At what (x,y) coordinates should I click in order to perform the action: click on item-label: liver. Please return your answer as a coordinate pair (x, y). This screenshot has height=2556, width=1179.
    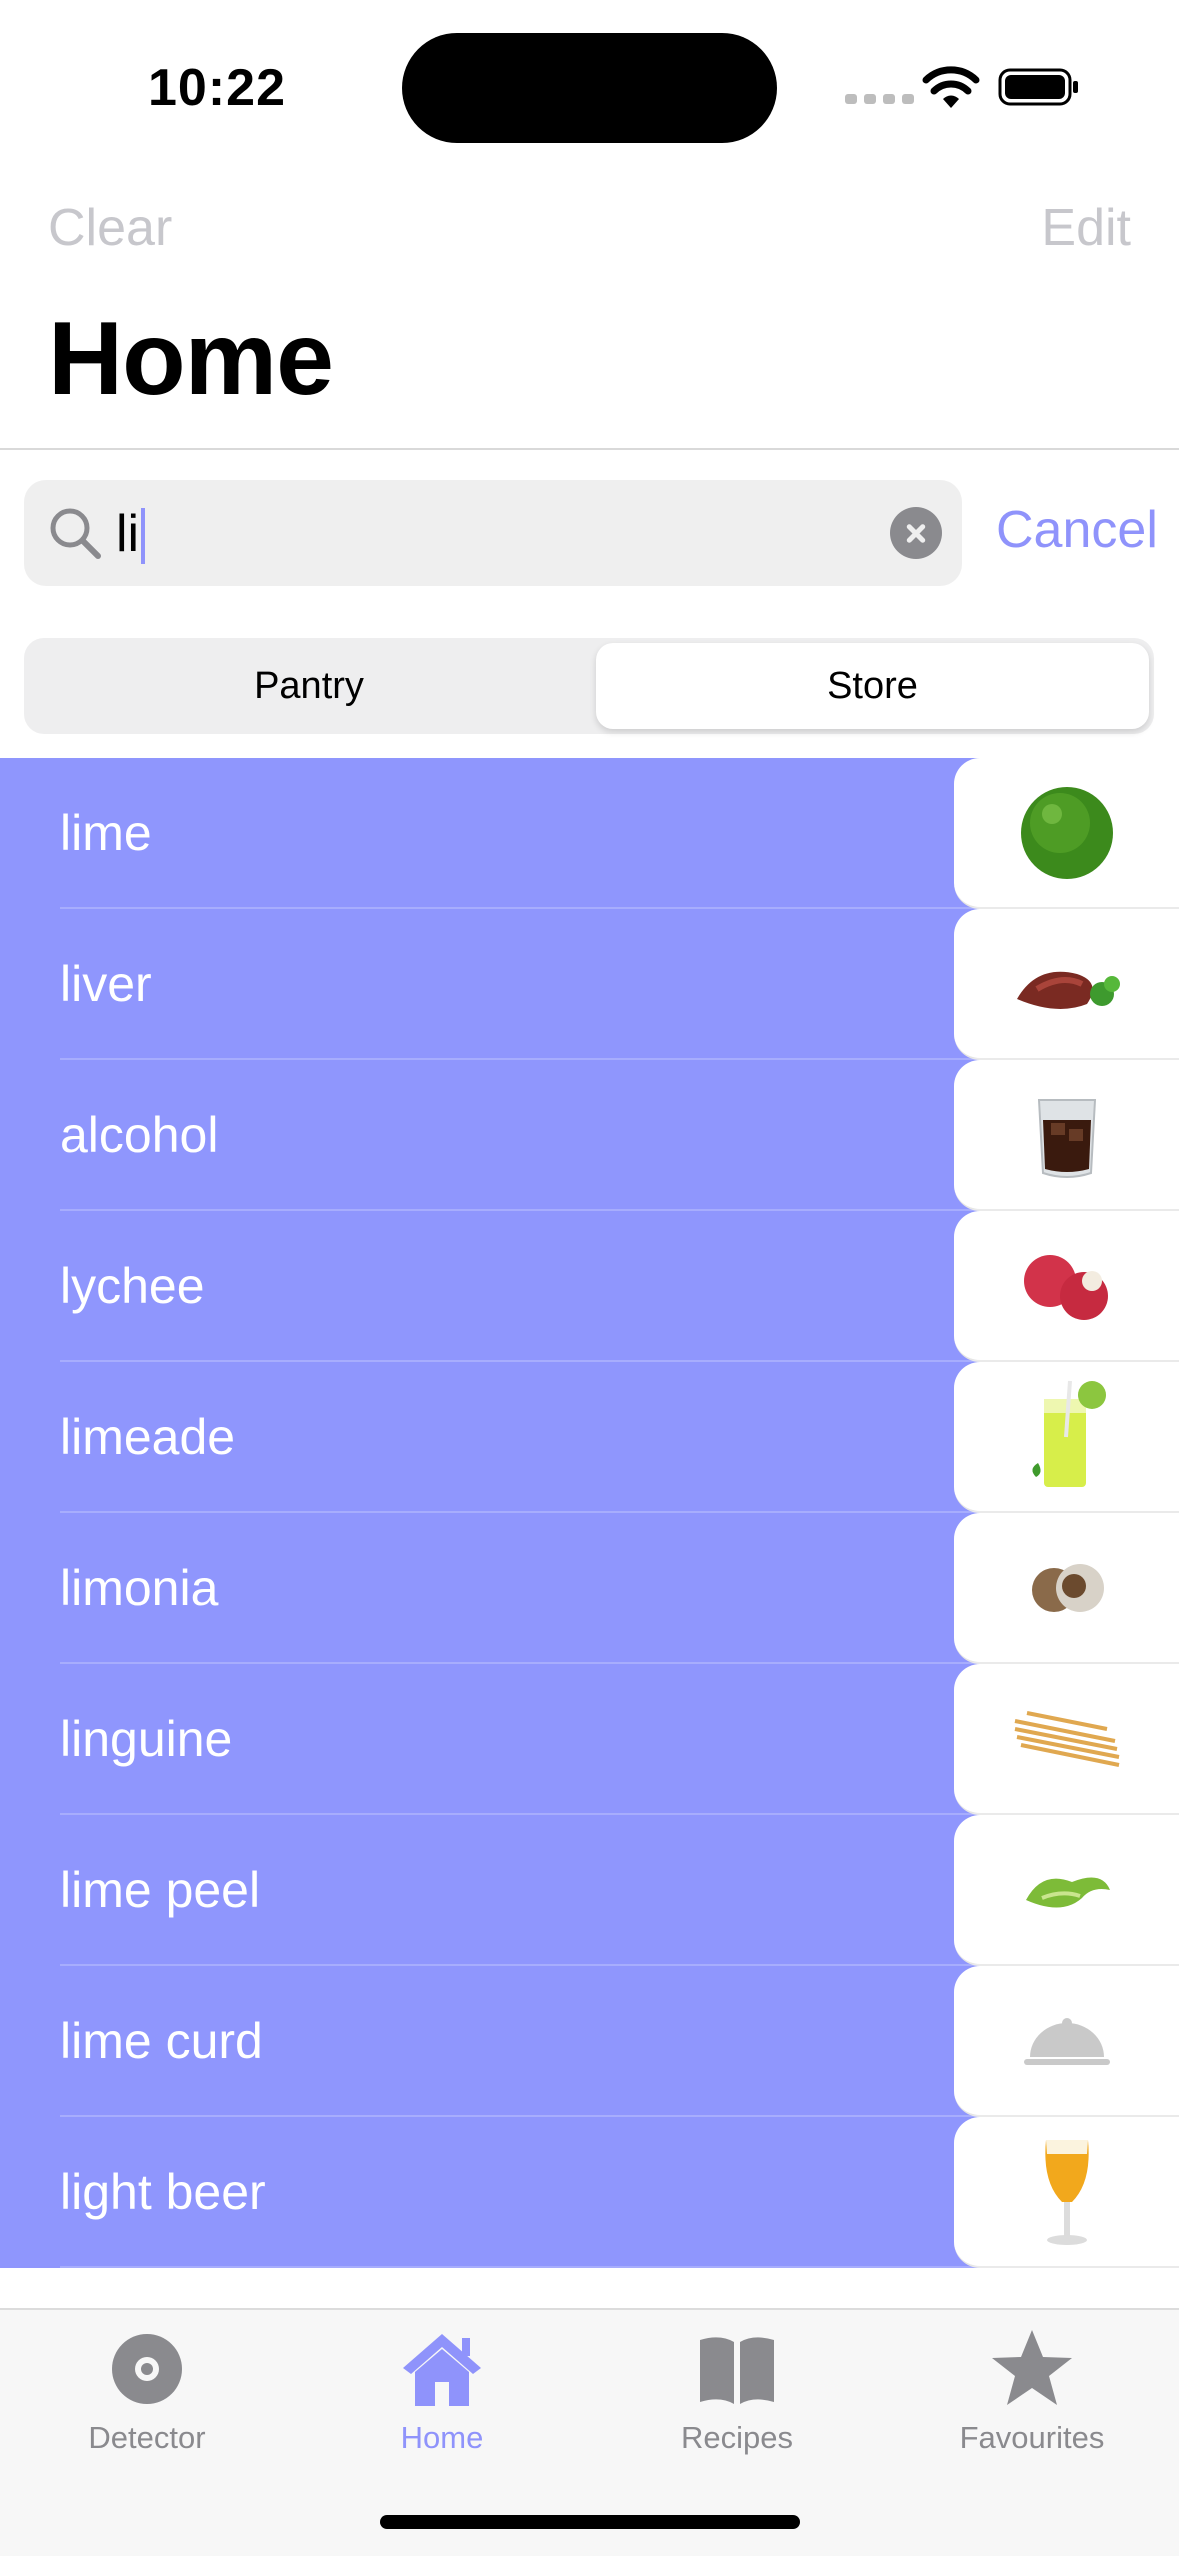
    Looking at the image, I should click on (106, 984).